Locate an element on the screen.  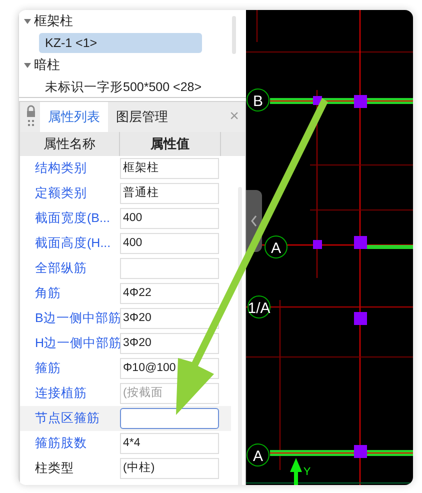
lock-icon is located at coordinates (31, 117).